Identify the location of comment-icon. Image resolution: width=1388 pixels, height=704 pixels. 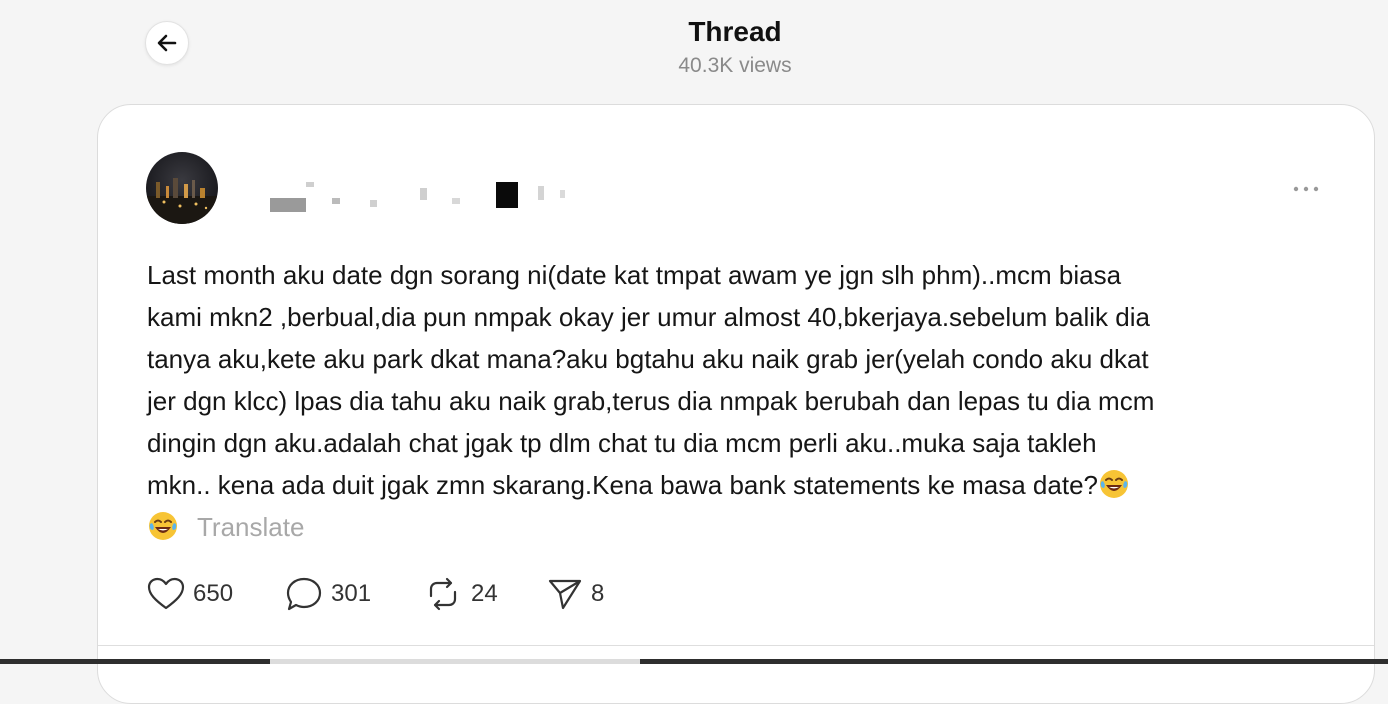
(304, 594).